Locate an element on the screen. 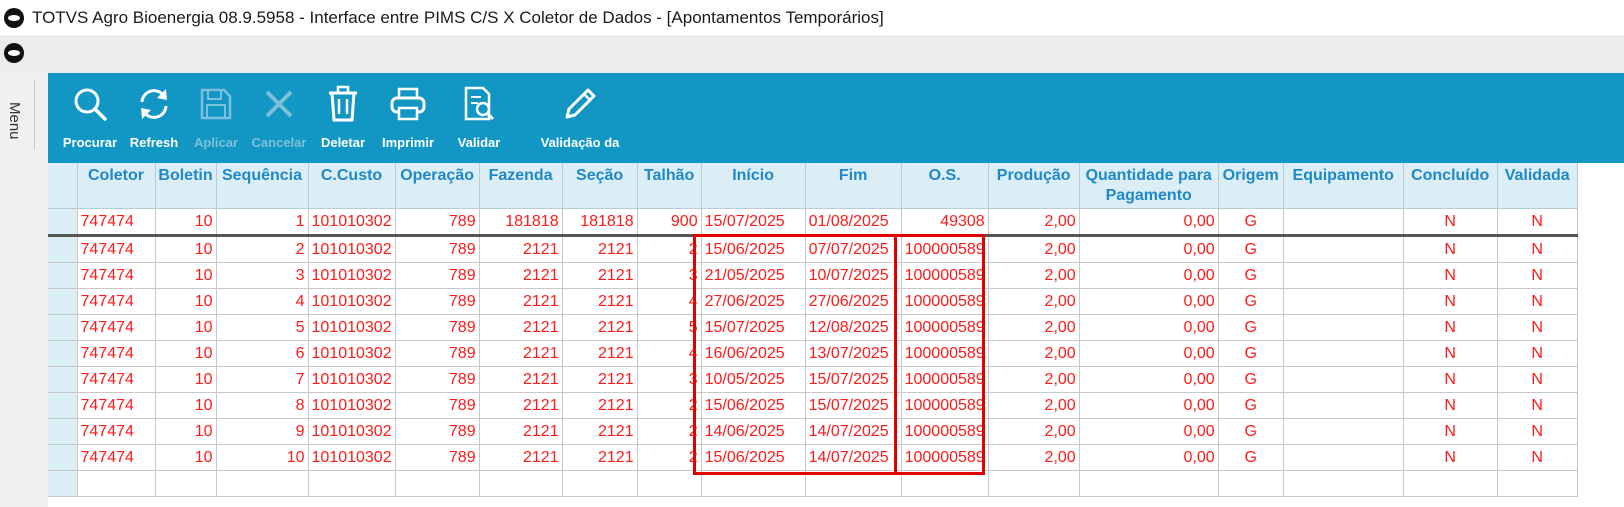 The height and width of the screenshot is (507, 1624). refresh-button: Refresh is located at coordinates (154, 120).